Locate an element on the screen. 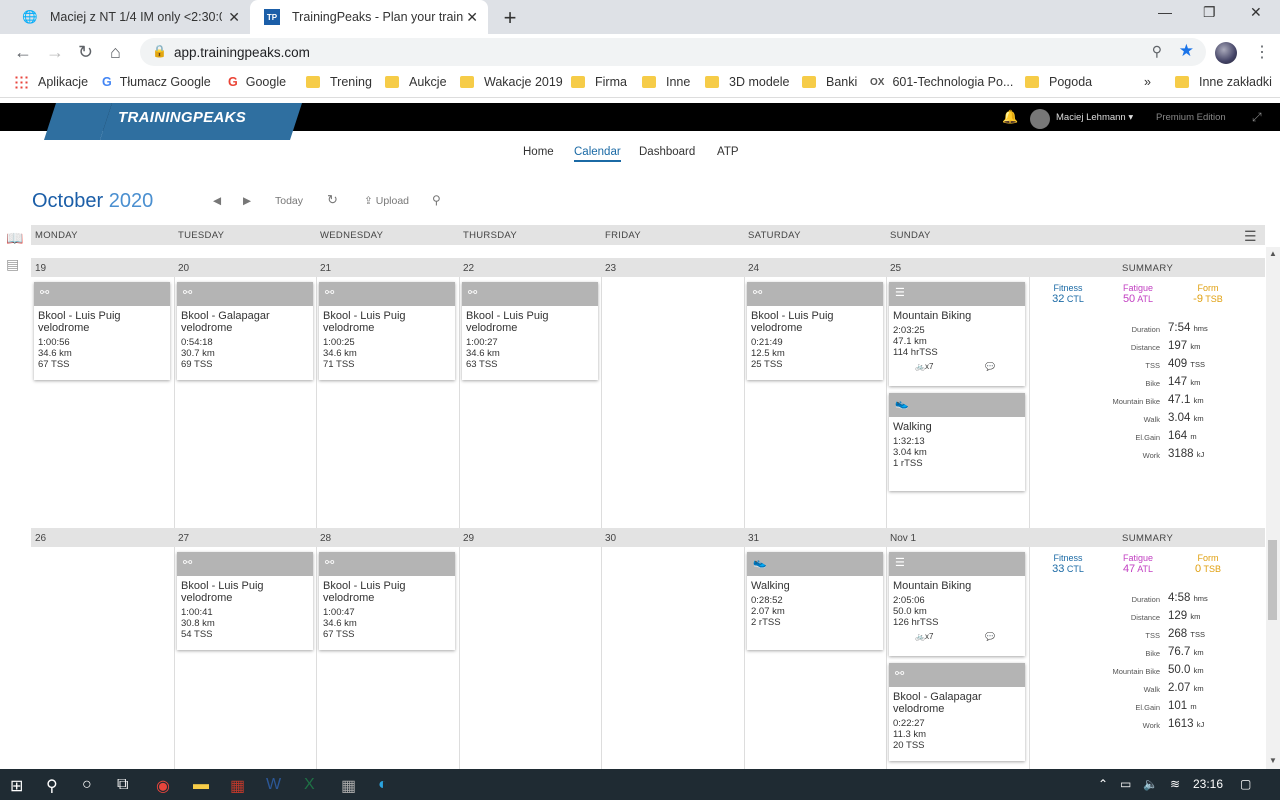 This screenshot has width=1280, height=800. nav-calendar: Calendar is located at coordinates (597, 154).